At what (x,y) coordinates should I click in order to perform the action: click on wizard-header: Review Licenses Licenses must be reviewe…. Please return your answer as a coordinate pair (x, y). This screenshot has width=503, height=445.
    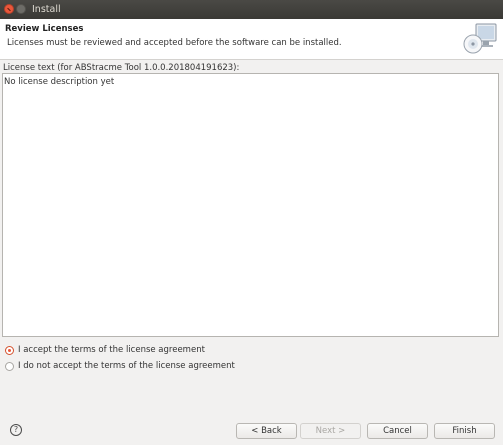
    Looking at the image, I should click on (251, 39).